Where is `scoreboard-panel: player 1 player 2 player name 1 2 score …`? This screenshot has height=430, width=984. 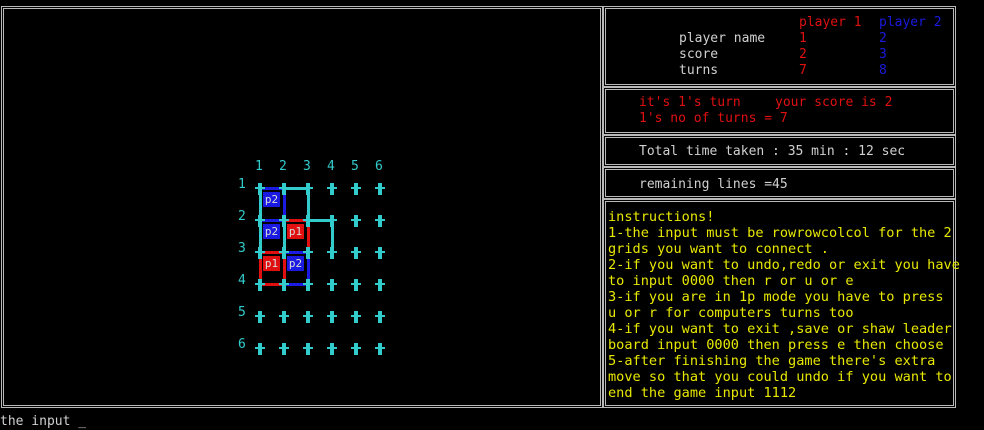
scoreboard-panel: player 1 player 2 player name 1 2 score … is located at coordinates (779, 46).